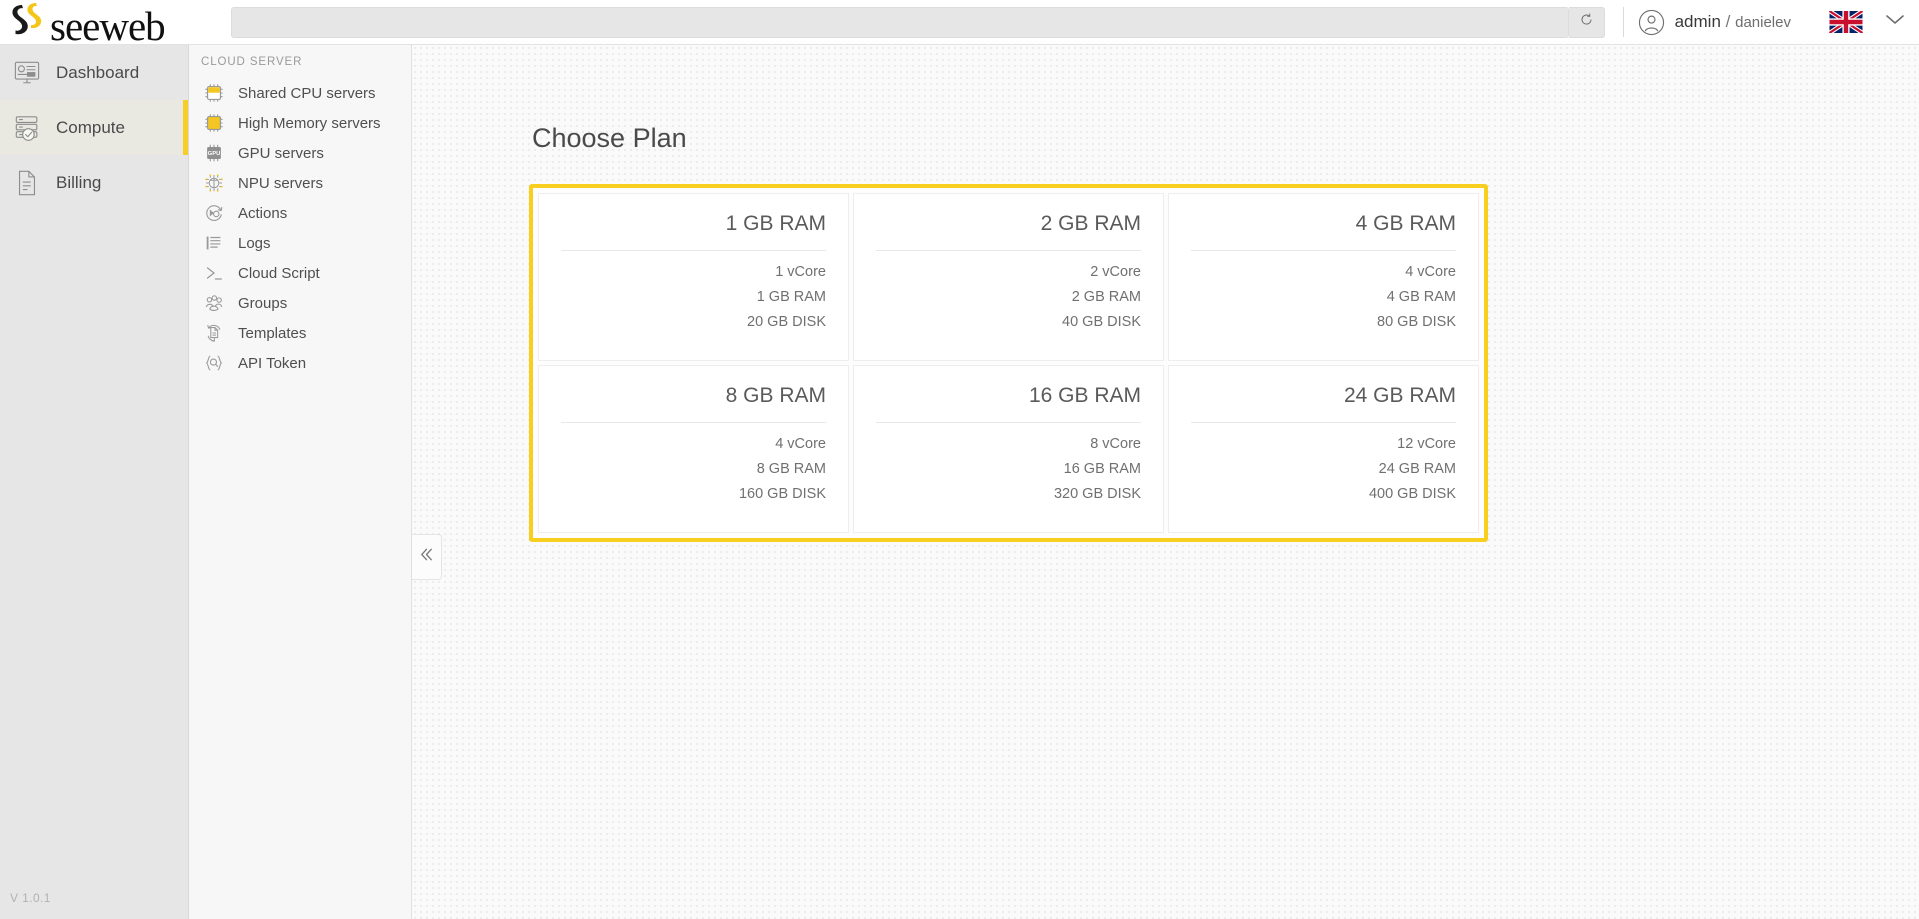  What do you see at coordinates (693, 231) in the screenshot?
I see `plan-name: 1 GB RAM` at bounding box center [693, 231].